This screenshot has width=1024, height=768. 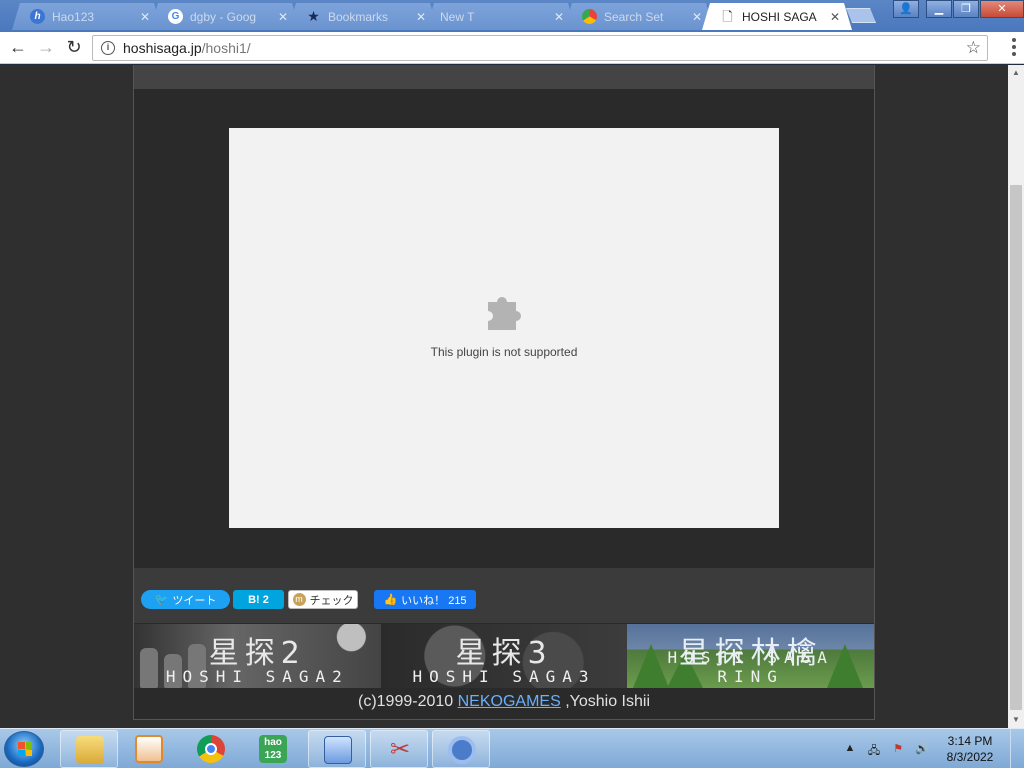 I want to click on volume-icon: 🔊, so click(x=922, y=749).